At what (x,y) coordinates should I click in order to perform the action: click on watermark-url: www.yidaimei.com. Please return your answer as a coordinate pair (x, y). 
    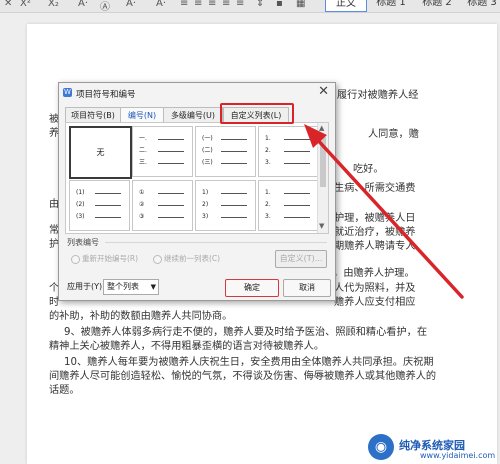
    Looking at the image, I should click on (458, 455).